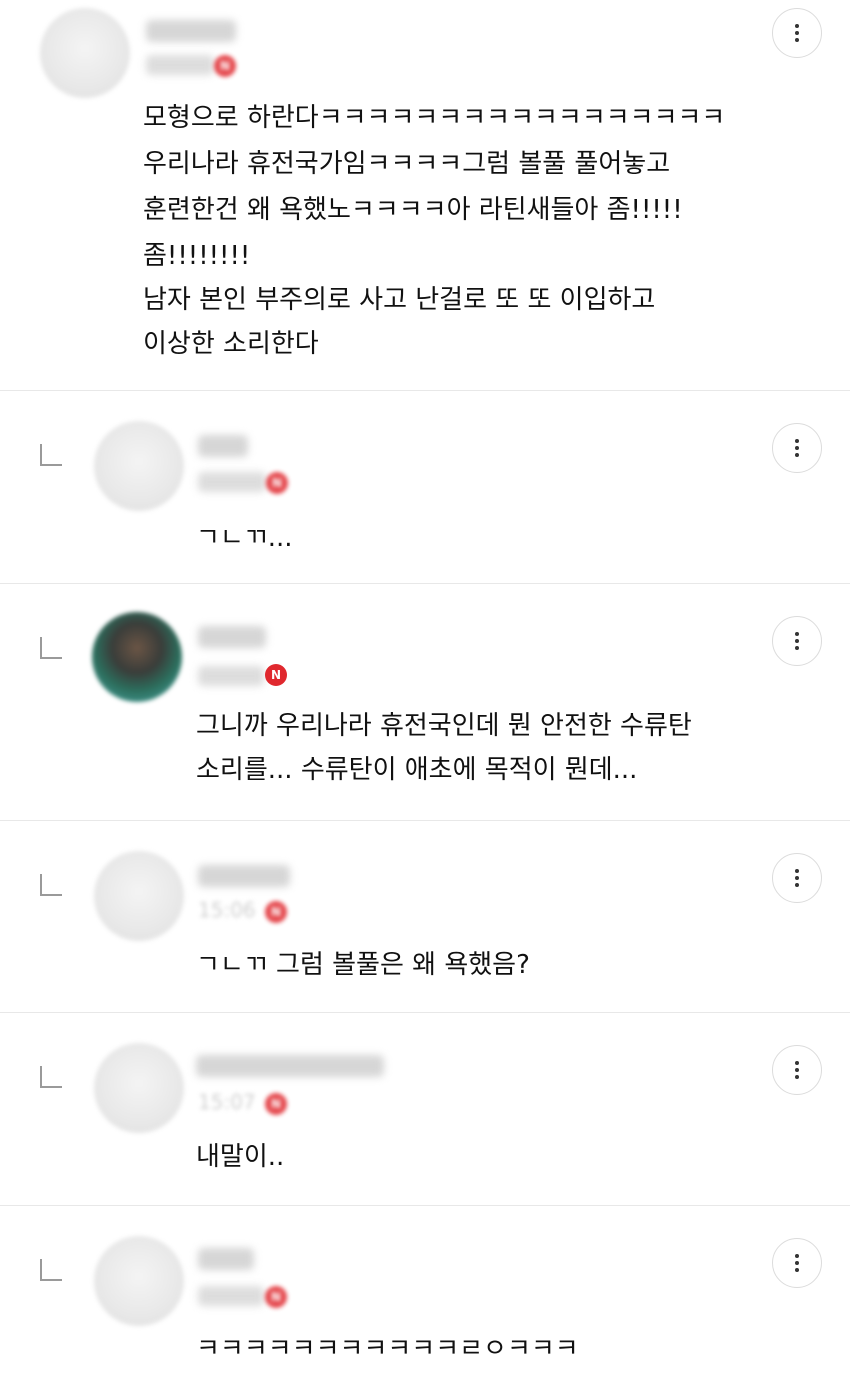  What do you see at coordinates (363, 965) in the screenshot?
I see `comment-text-line: ㄱㄴㄲ 그럼 볼풀은 왜 욕했음?` at bounding box center [363, 965].